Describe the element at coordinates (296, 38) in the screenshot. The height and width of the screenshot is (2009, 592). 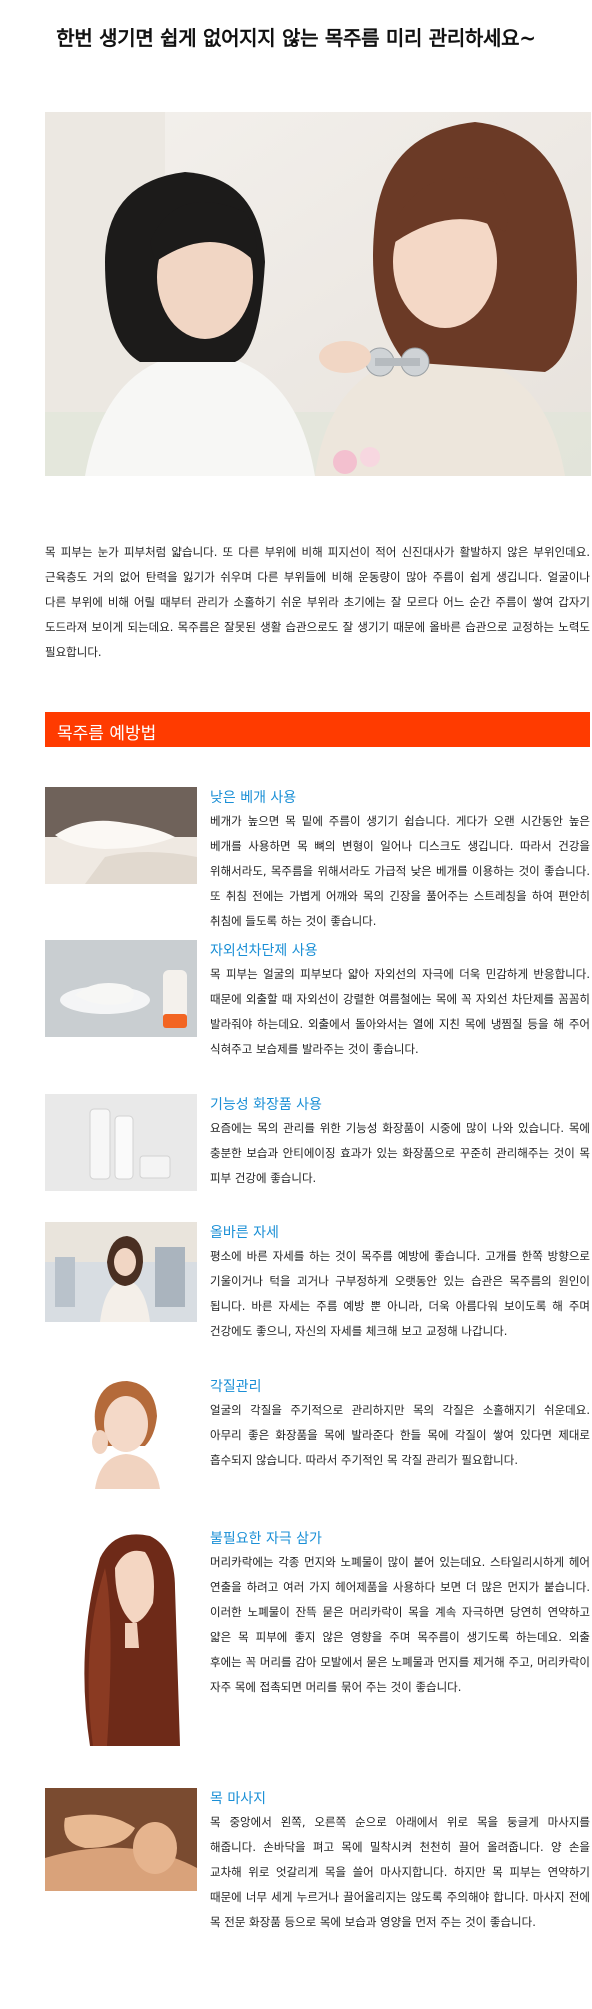
I see `page-title: 한번 생기면 쉽게 없어지지 않는 목주름 미리 관리하세요~` at that location.